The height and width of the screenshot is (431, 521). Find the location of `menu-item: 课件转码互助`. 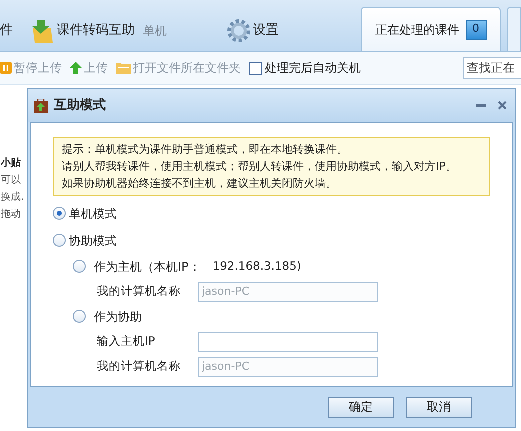

menu-item: 课件转码互助 is located at coordinates (96, 31).